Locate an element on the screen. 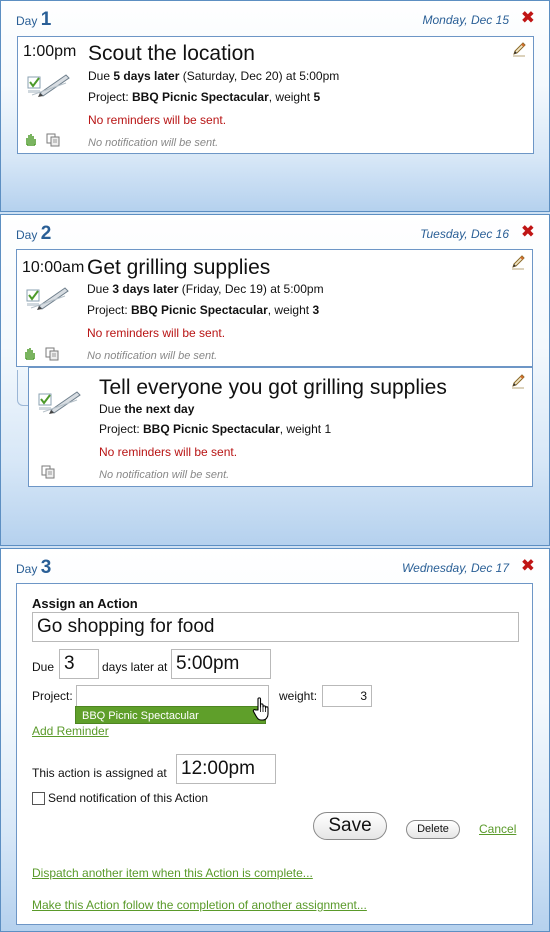 The image size is (550, 932). weight-input is located at coordinates (347, 696).